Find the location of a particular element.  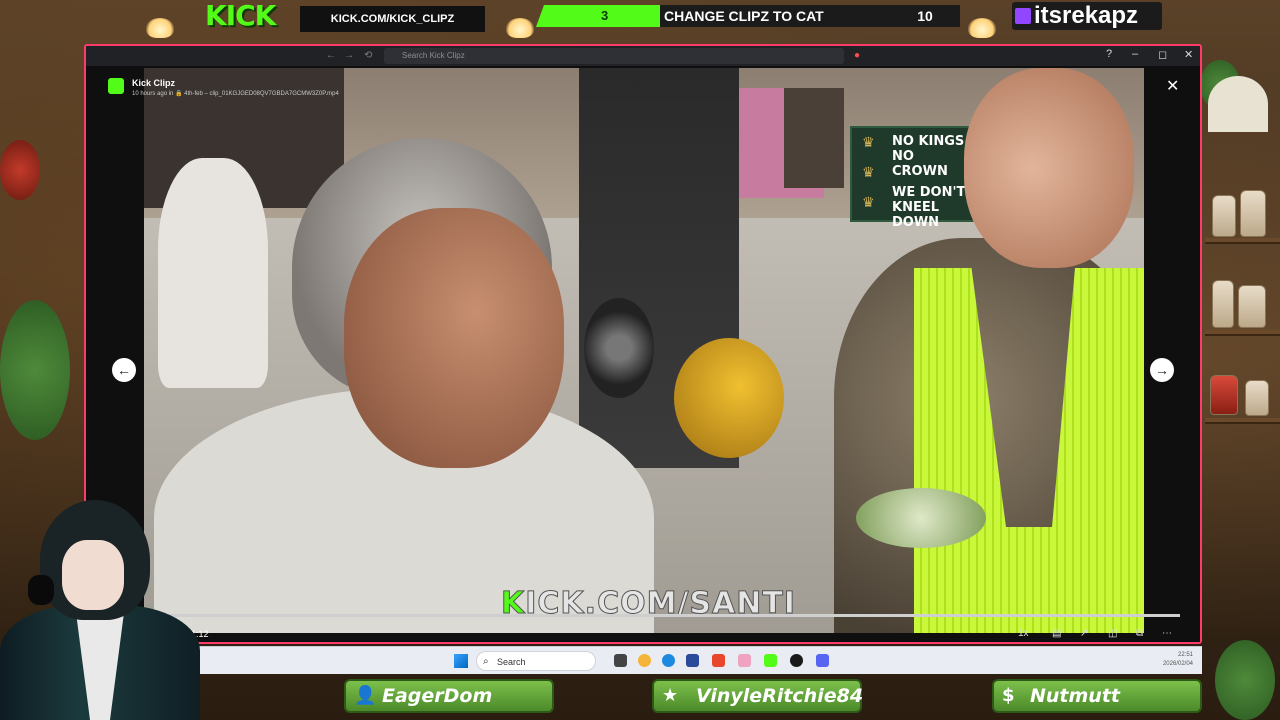

machine-yellow-part is located at coordinates (729, 398).